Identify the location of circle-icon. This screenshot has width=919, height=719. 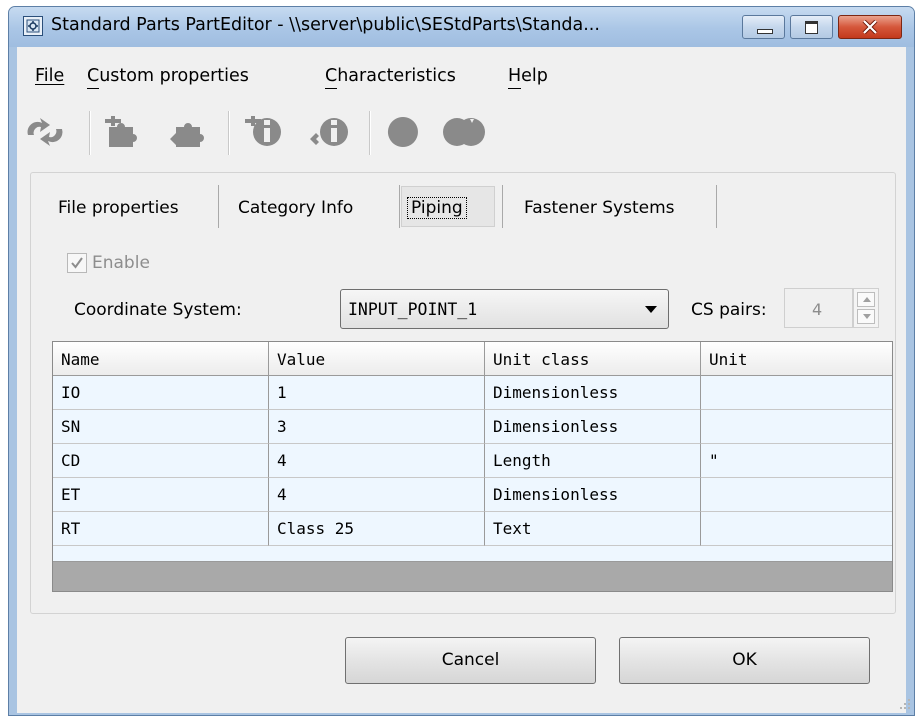
(403, 132).